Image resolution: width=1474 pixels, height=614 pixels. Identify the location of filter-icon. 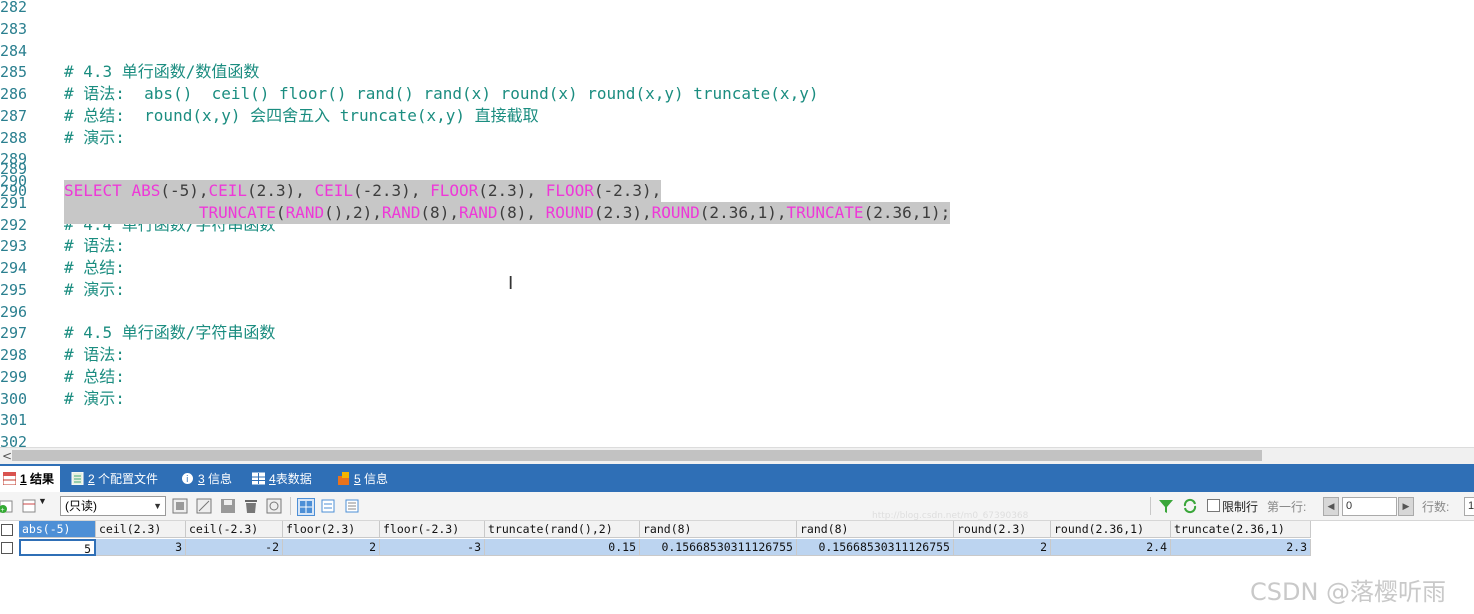
(1166, 506).